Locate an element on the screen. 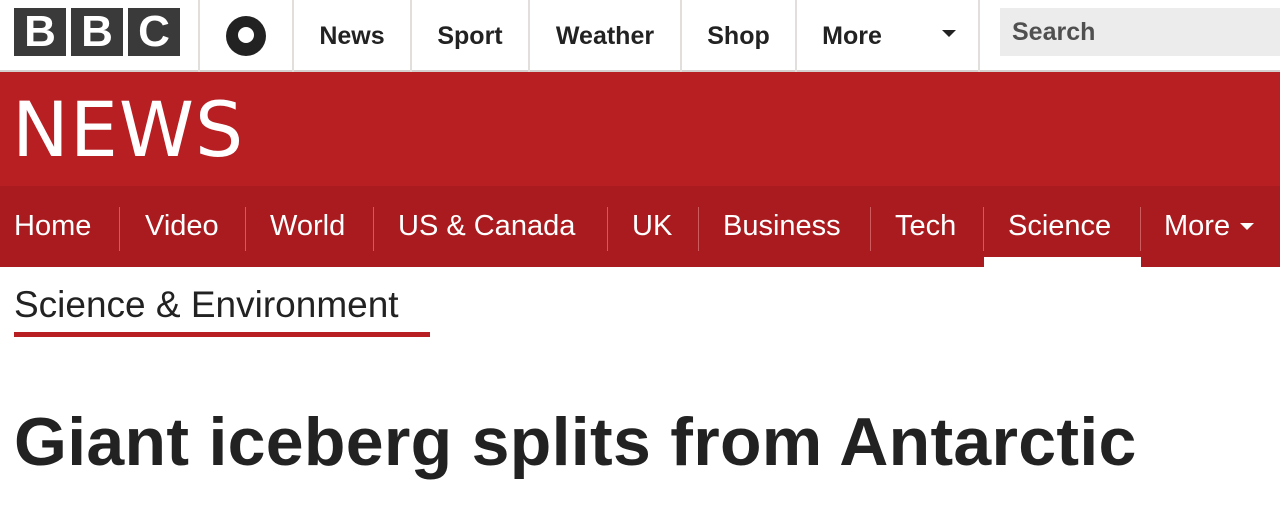 The image size is (1280, 506). bbc-logo-letter: C is located at coordinates (154, 32).